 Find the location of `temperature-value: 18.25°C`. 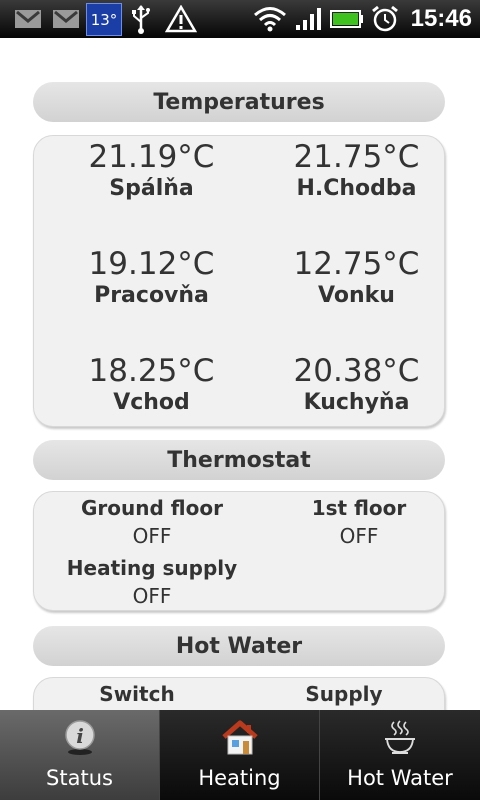

temperature-value: 18.25°C is located at coordinates (151, 371).